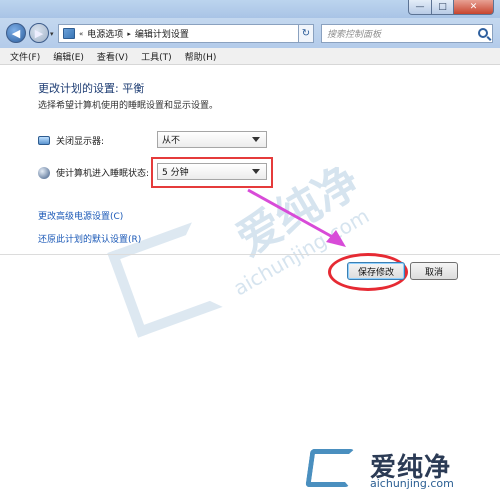 This screenshot has width=500, height=496. I want to click on forward-button: ▶, so click(39, 33).